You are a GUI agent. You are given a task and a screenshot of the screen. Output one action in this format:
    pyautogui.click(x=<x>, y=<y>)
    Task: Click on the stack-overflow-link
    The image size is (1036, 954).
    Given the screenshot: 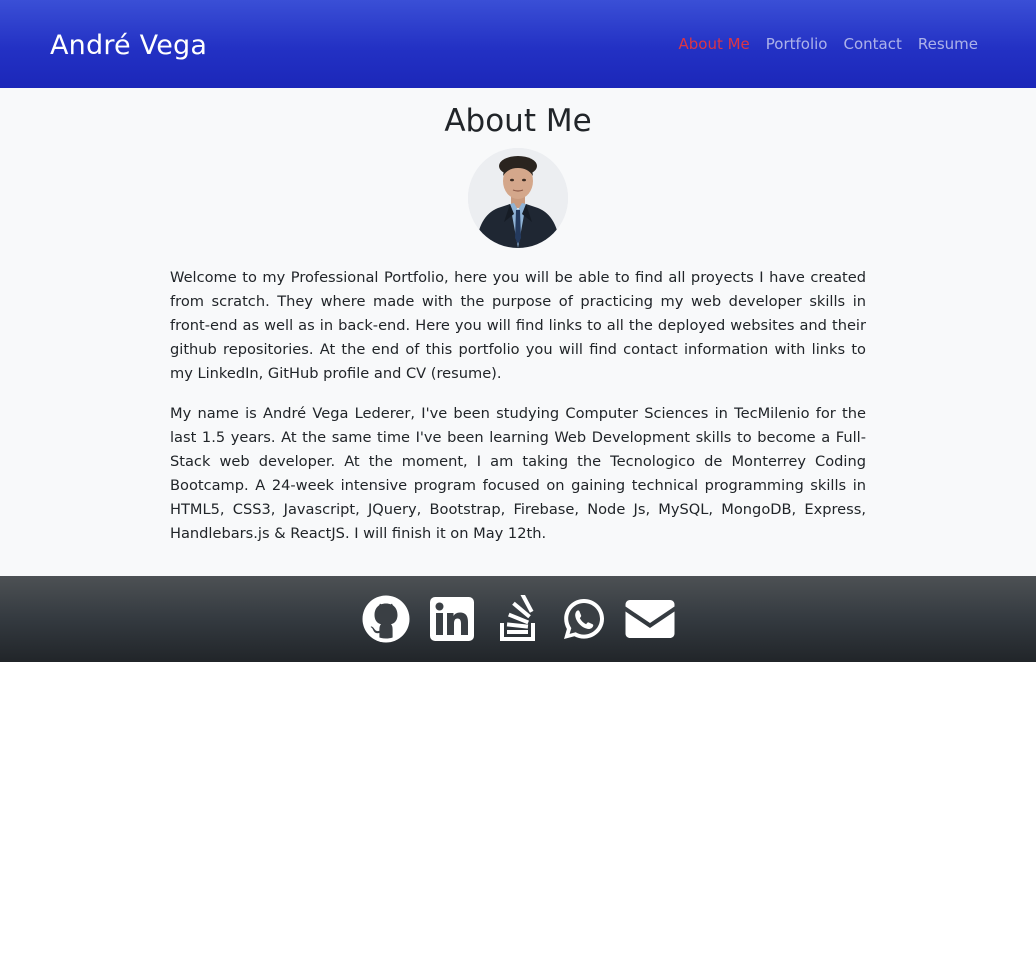 What is the action you would take?
    pyautogui.click(x=518, y=619)
    